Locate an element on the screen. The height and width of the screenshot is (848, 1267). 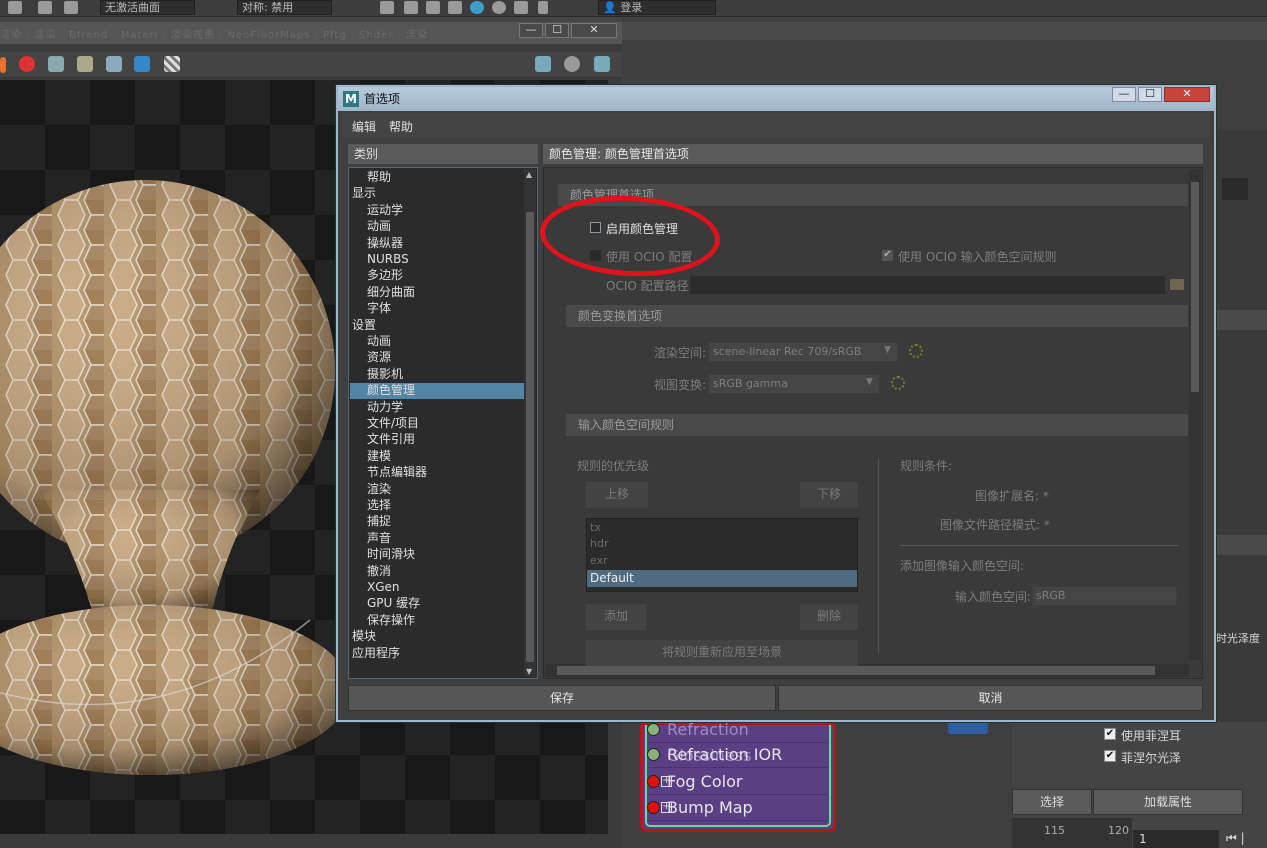
category-item: XGen is located at coordinates (383, 587).